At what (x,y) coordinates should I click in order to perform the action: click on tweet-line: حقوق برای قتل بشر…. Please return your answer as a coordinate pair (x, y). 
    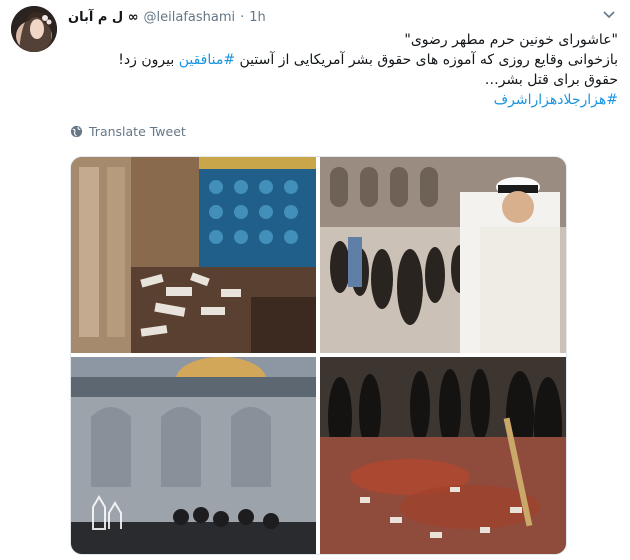
    Looking at the image, I should click on (338, 80).